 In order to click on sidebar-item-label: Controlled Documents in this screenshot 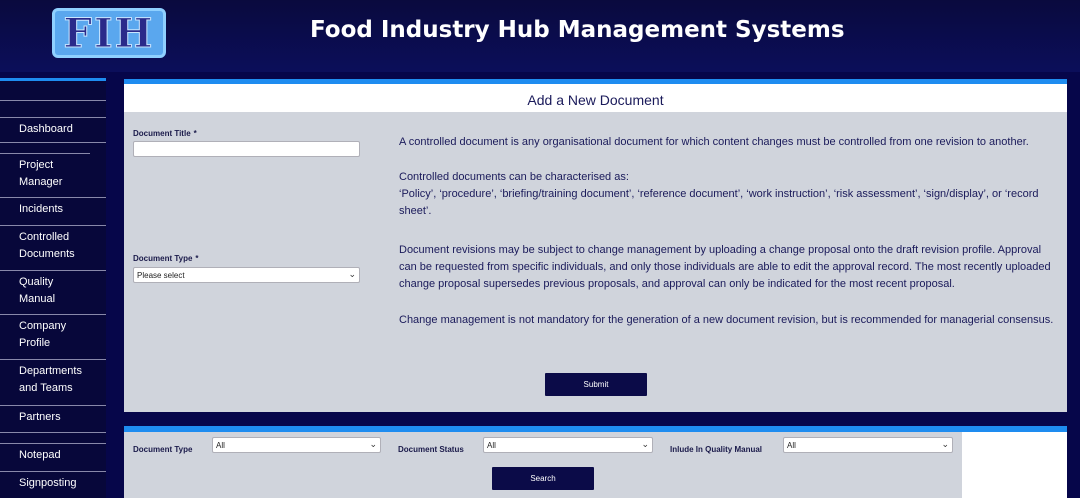, I will do `click(47, 245)`.